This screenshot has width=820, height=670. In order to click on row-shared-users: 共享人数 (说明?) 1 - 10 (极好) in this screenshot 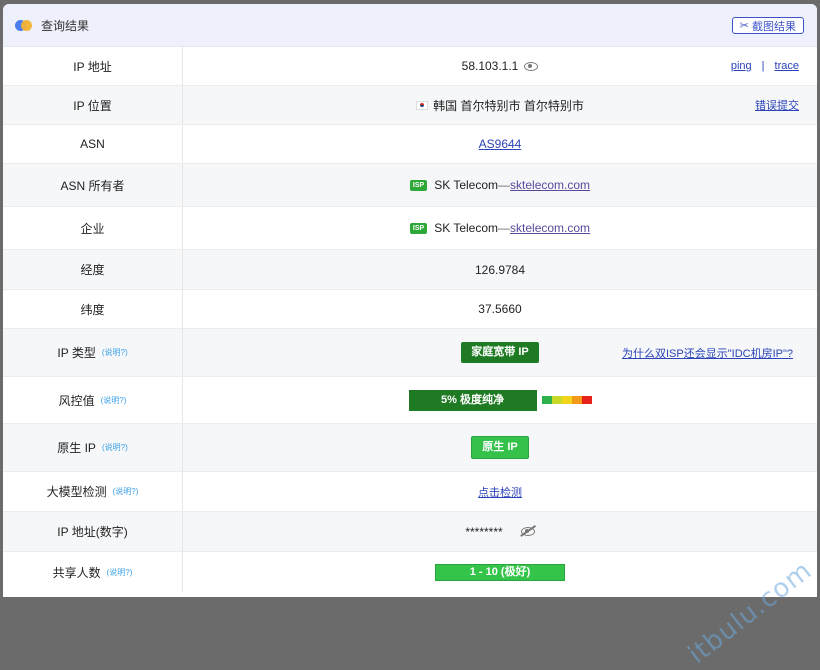, I will do `click(410, 572)`.